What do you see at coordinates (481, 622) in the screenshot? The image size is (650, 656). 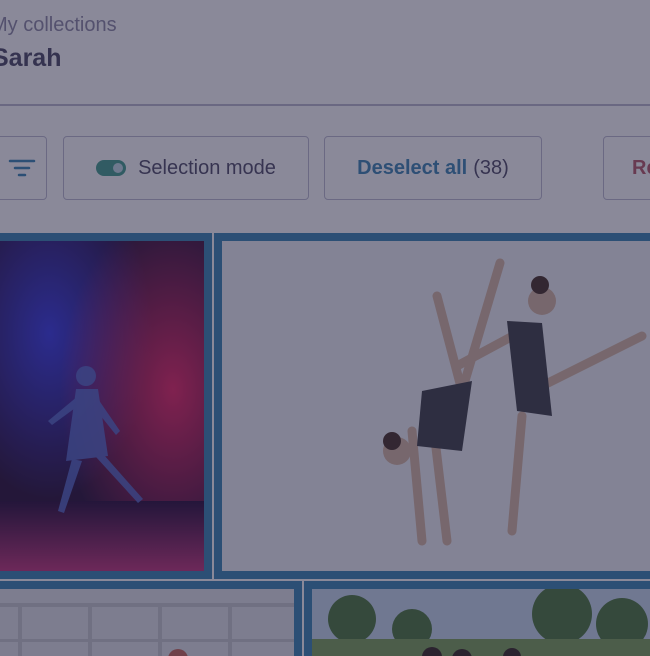 I see `photo-outdoor-group` at bounding box center [481, 622].